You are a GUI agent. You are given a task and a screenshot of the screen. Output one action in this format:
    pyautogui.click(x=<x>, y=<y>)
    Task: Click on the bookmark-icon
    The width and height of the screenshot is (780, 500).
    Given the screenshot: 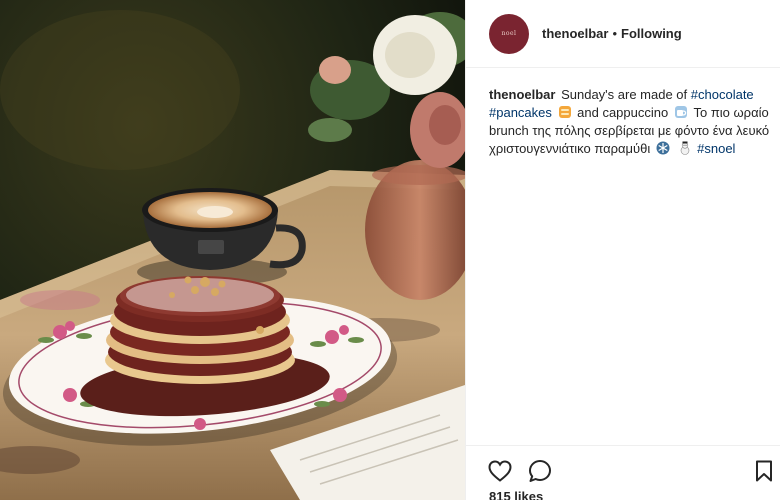 What is the action you would take?
    pyautogui.click(x=764, y=471)
    